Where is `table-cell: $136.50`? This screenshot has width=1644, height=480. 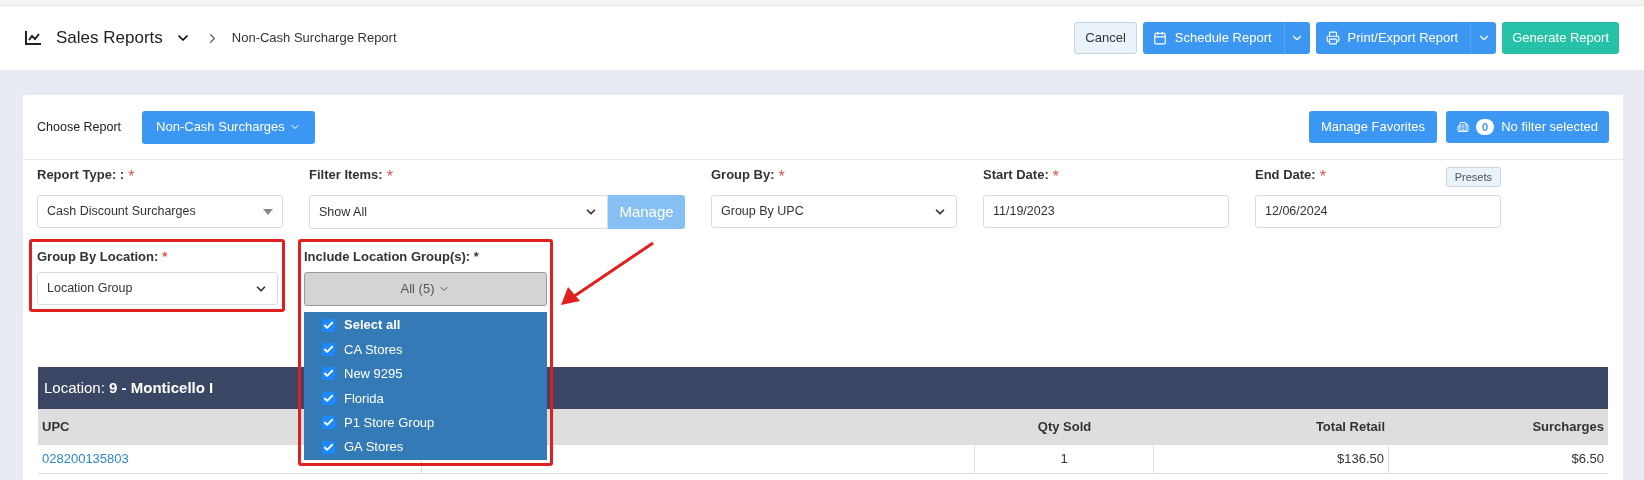 table-cell: $136.50 is located at coordinates (1271, 459).